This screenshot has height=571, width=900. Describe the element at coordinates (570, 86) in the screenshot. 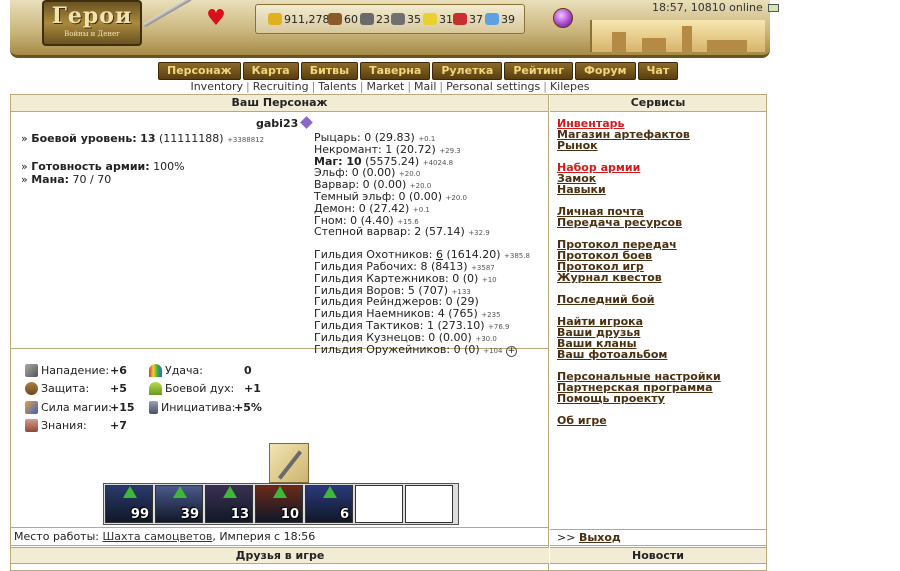

I see `subnav-link-6: Kilepes` at that location.